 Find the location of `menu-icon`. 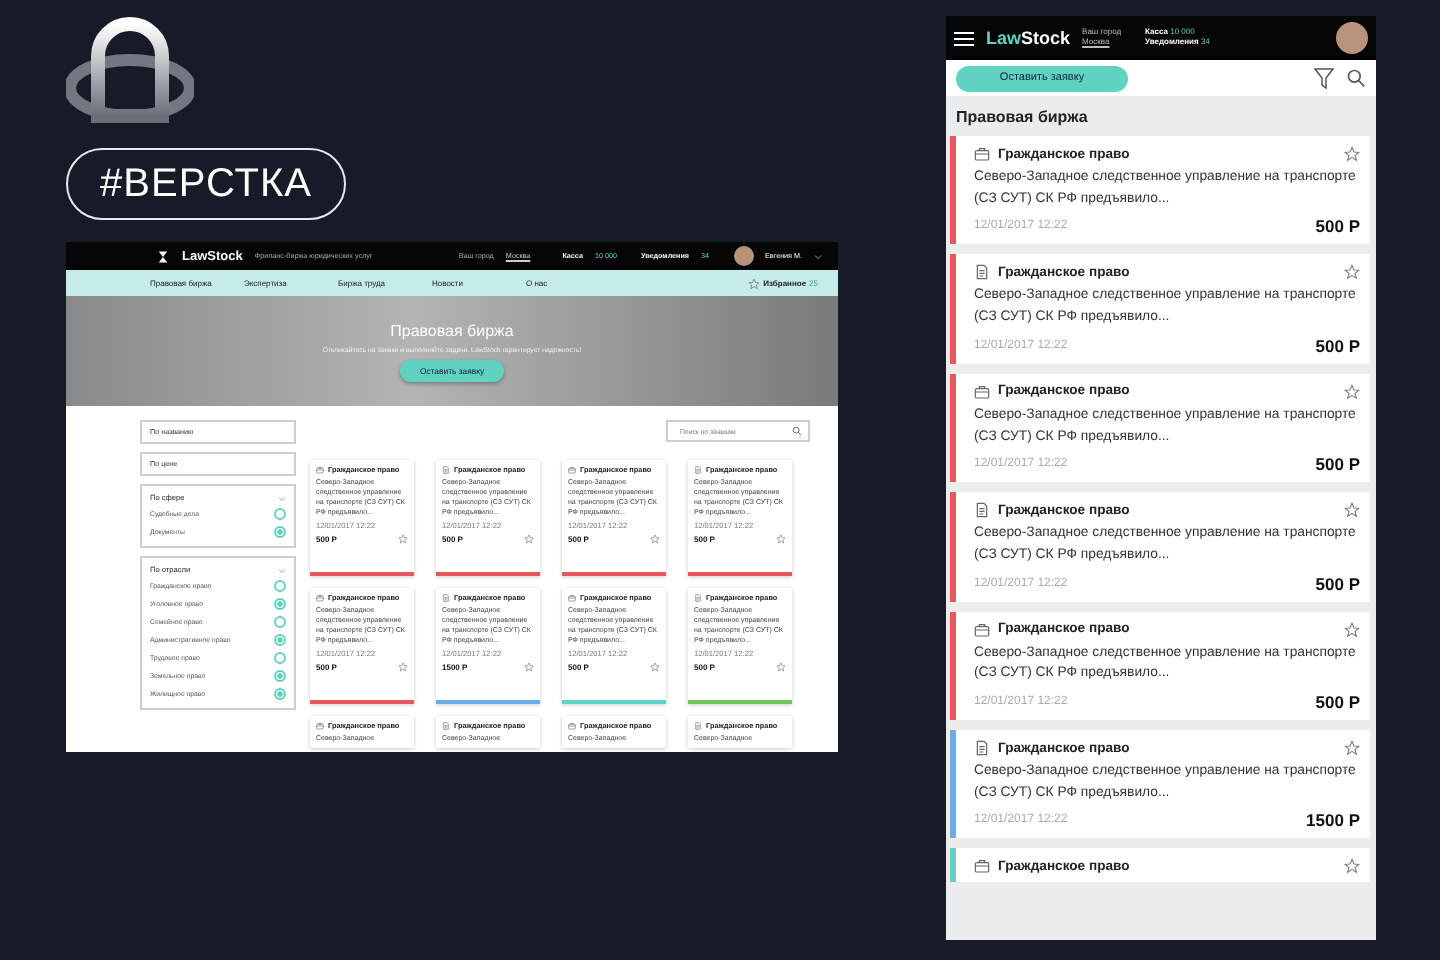

menu-icon is located at coordinates (964, 38).